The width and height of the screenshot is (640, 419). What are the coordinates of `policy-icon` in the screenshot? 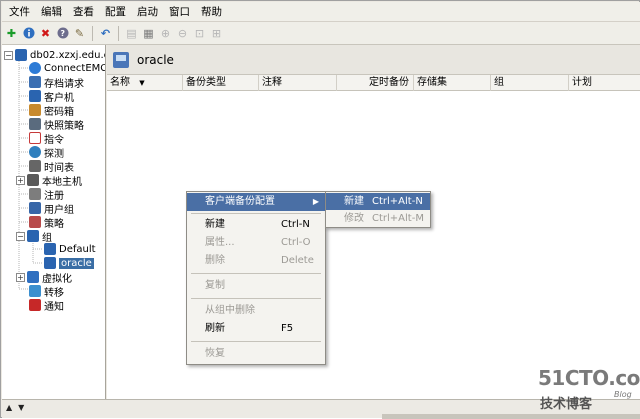 It's located at (35, 222).